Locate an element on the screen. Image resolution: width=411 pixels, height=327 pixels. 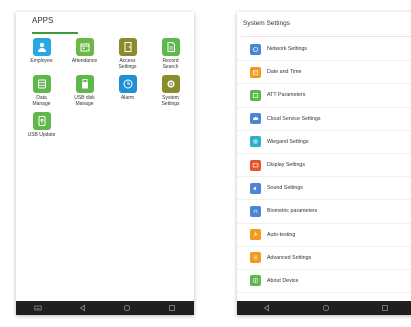
setting-label: Network Settings is located at coordinates (287, 49).